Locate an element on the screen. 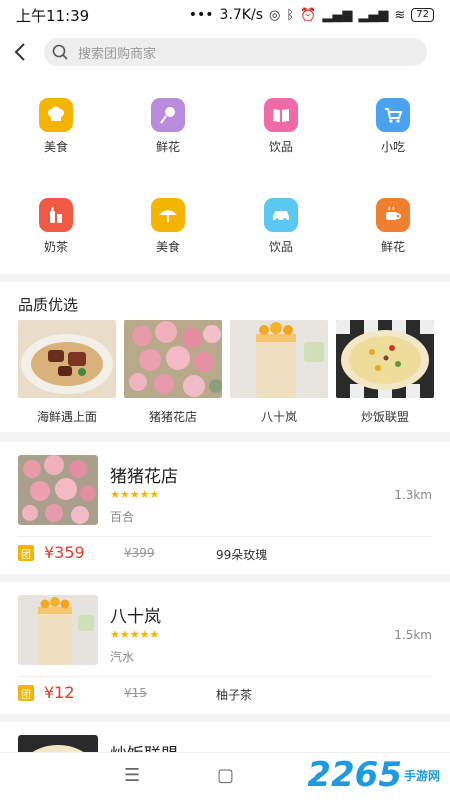  quality-item: 炒饭联盟 is located at coordinates (385, 372).